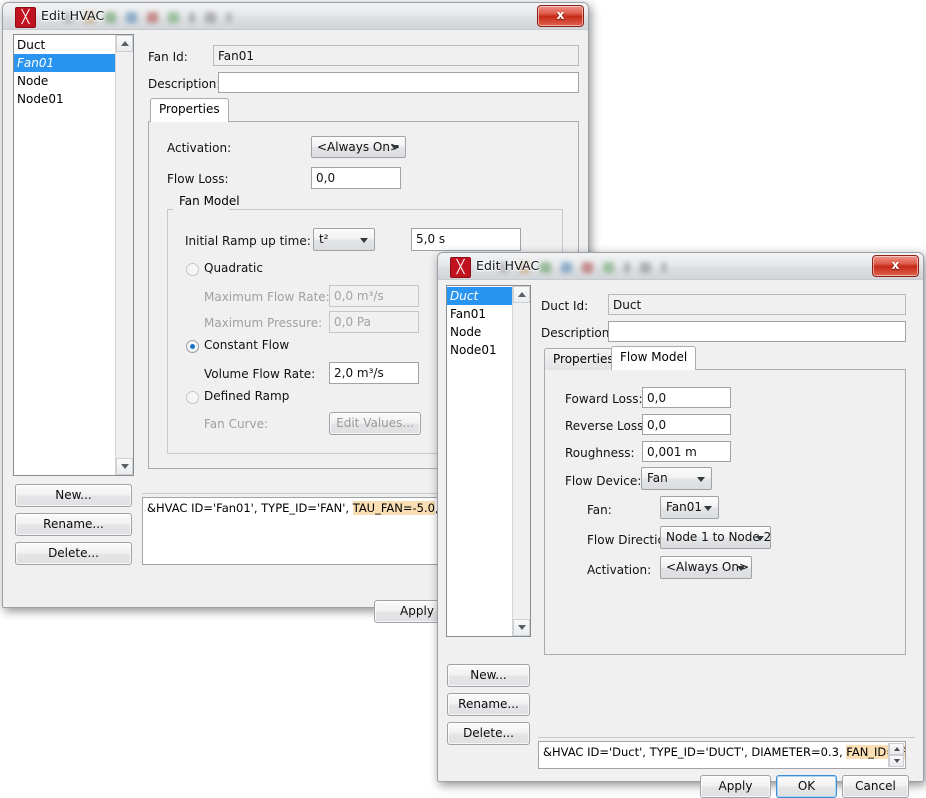 Image resolution: width=926 pixels, height=798 pixels. What do you see at coordinates (466, 239) in the screenshot?
I see `window1-ramp-time-field: 5,0 s` at bounding box center [466, 239].